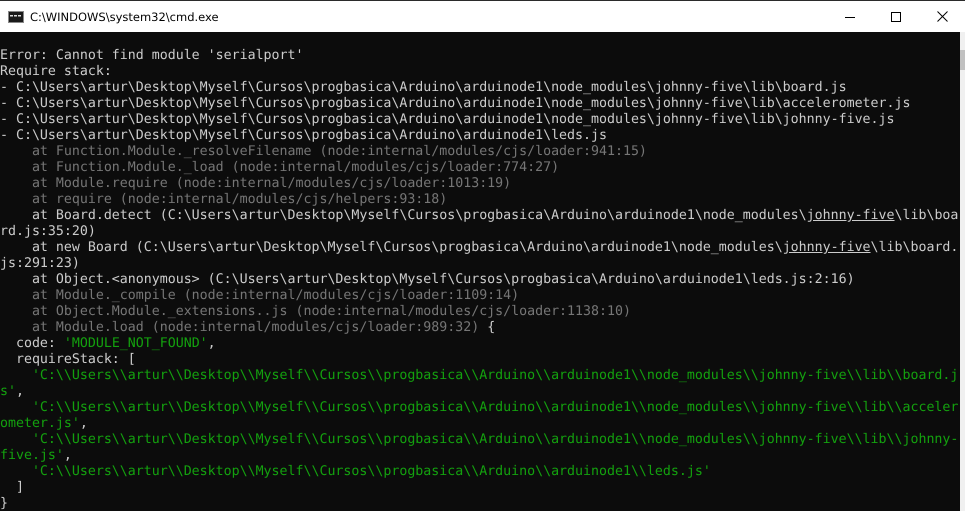 Image resolution: width=965 pixels, height=511 pixels. What do you see at coordinates (495, 440) in the screenshot?
I see `console-line: 'C:\\Users\\artur\\Desktop\\Myself\\Cursos\\progbasica\\Arduino\\arduinode1\\node_modules\\johnny-five\\lib\\johnny-` at bounding box center [495, 440].